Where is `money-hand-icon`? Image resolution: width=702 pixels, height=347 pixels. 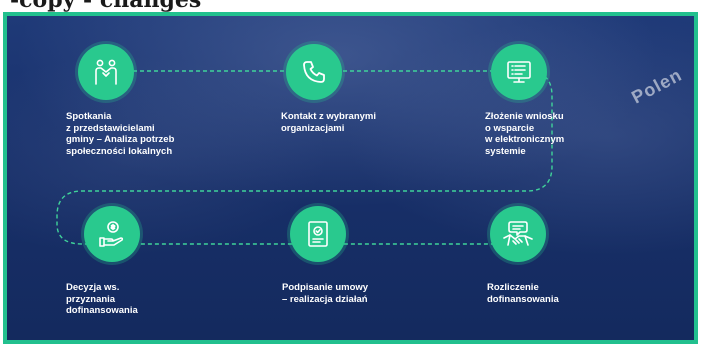 money-hand-icon is located at coordinates (112, 234).